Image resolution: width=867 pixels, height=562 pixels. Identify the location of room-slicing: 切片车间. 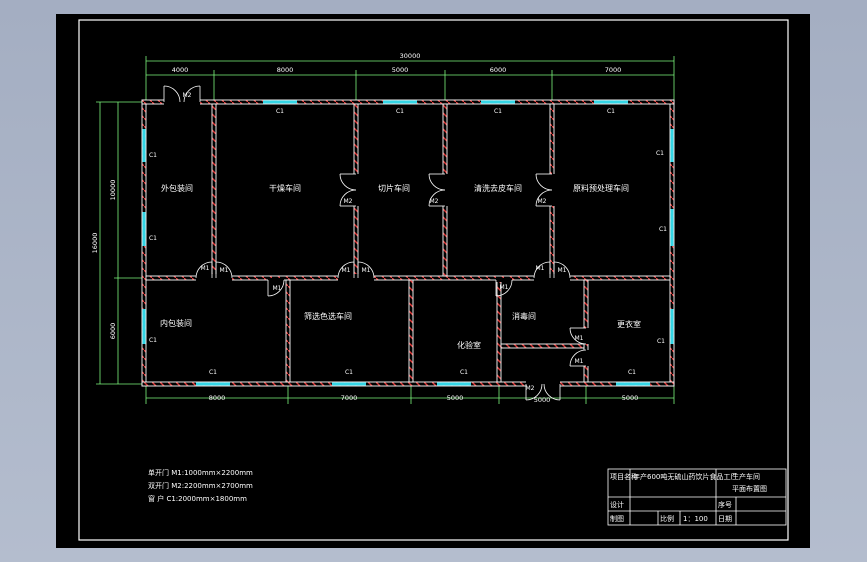
(394, 188).